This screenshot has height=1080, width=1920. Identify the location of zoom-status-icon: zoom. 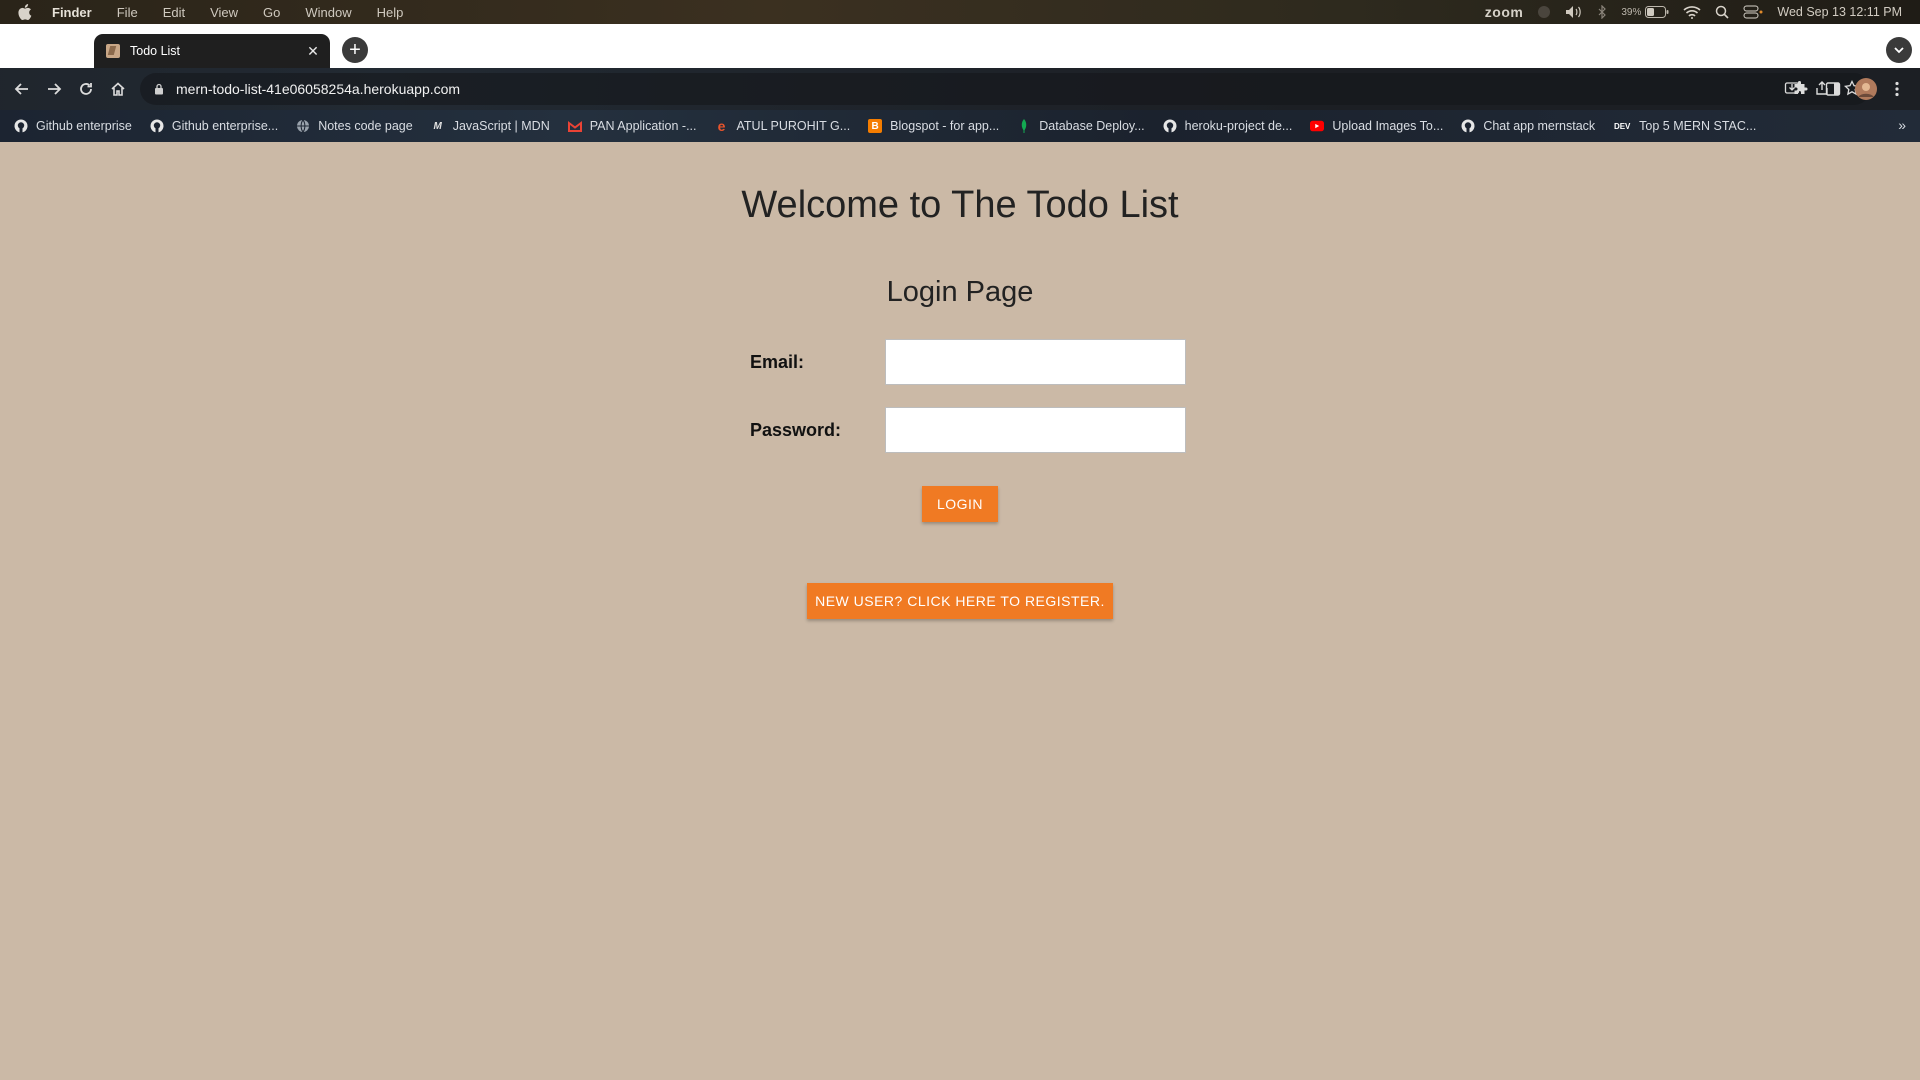
(1504, 12).